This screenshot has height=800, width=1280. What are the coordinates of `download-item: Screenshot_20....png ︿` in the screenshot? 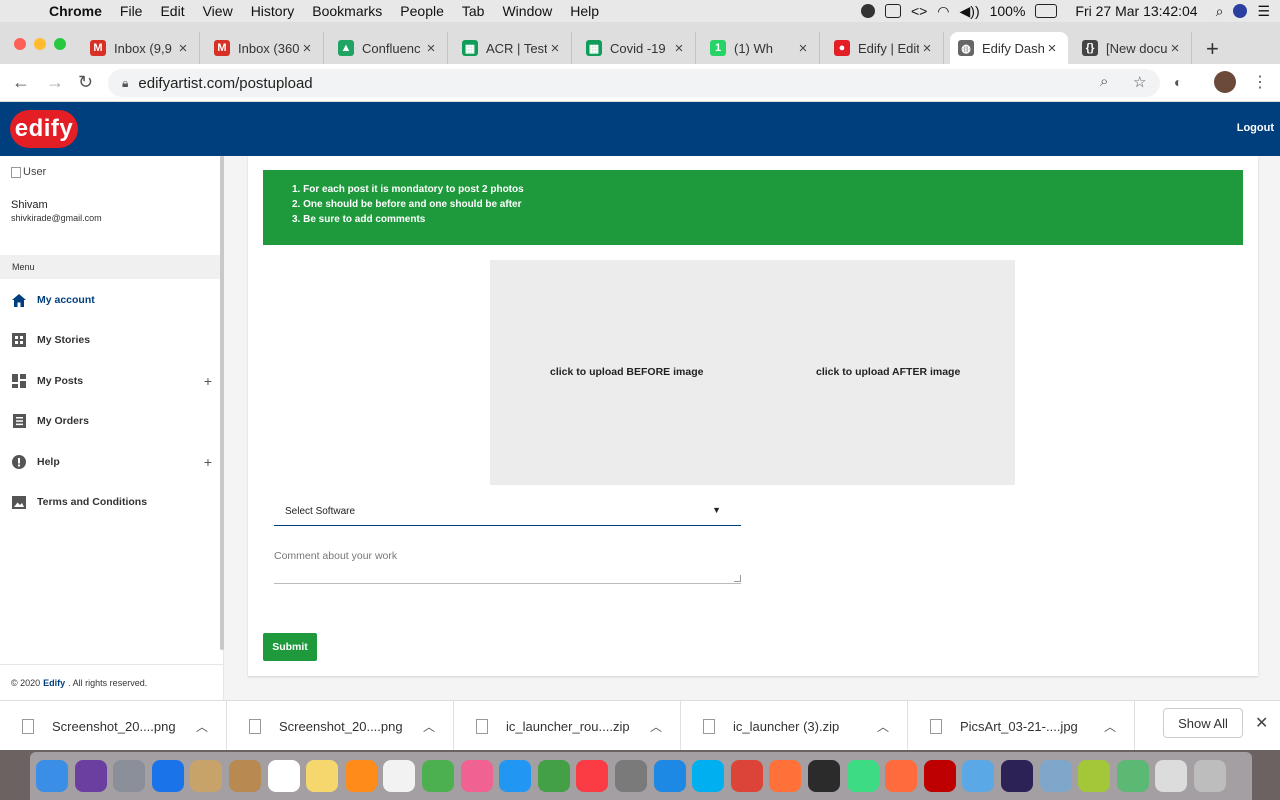 It's located at (113, 726).